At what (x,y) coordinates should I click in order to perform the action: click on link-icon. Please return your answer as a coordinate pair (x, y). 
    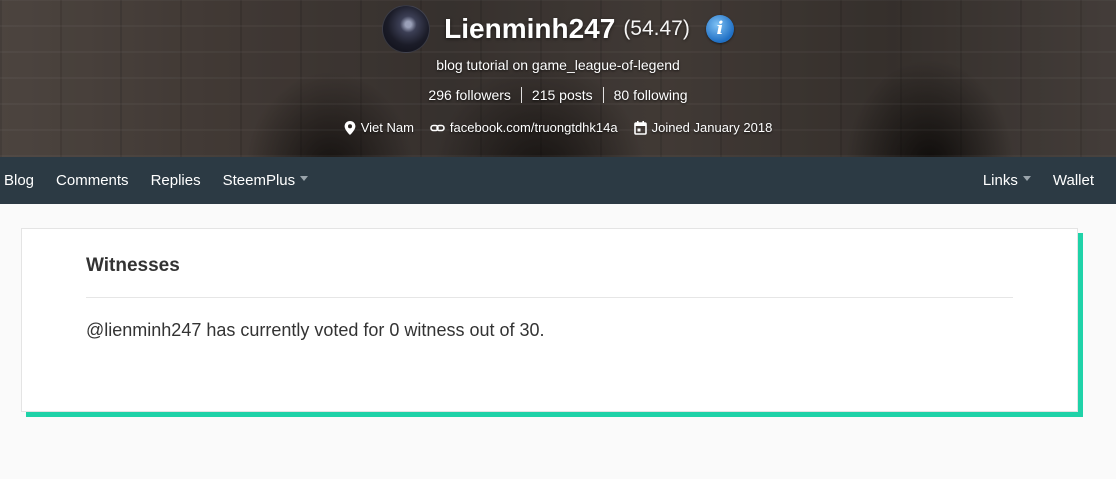
    Looking at the image, I should click on (437, 127).